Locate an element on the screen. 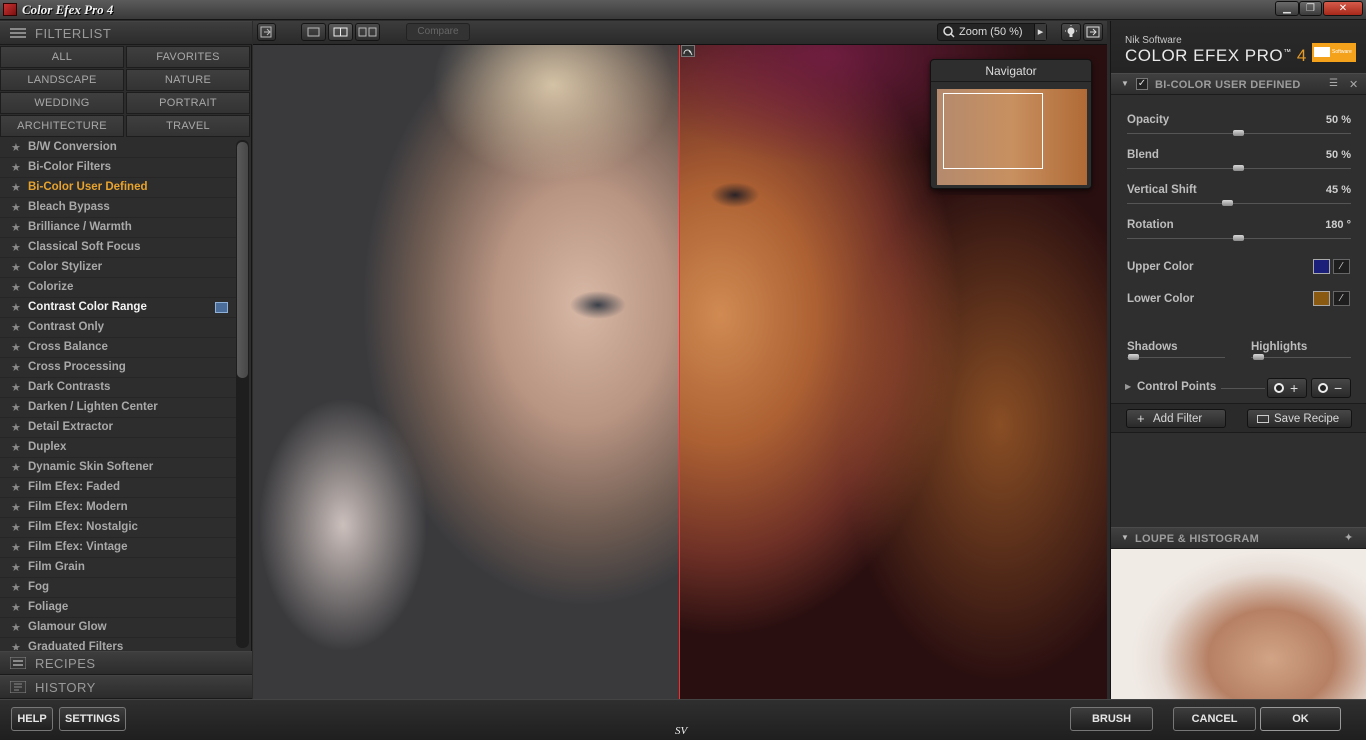 The height and width of the screenshot is (740, 1366). filter-item: ★ Classical Soft Focus is located at coordinates (118, 248).